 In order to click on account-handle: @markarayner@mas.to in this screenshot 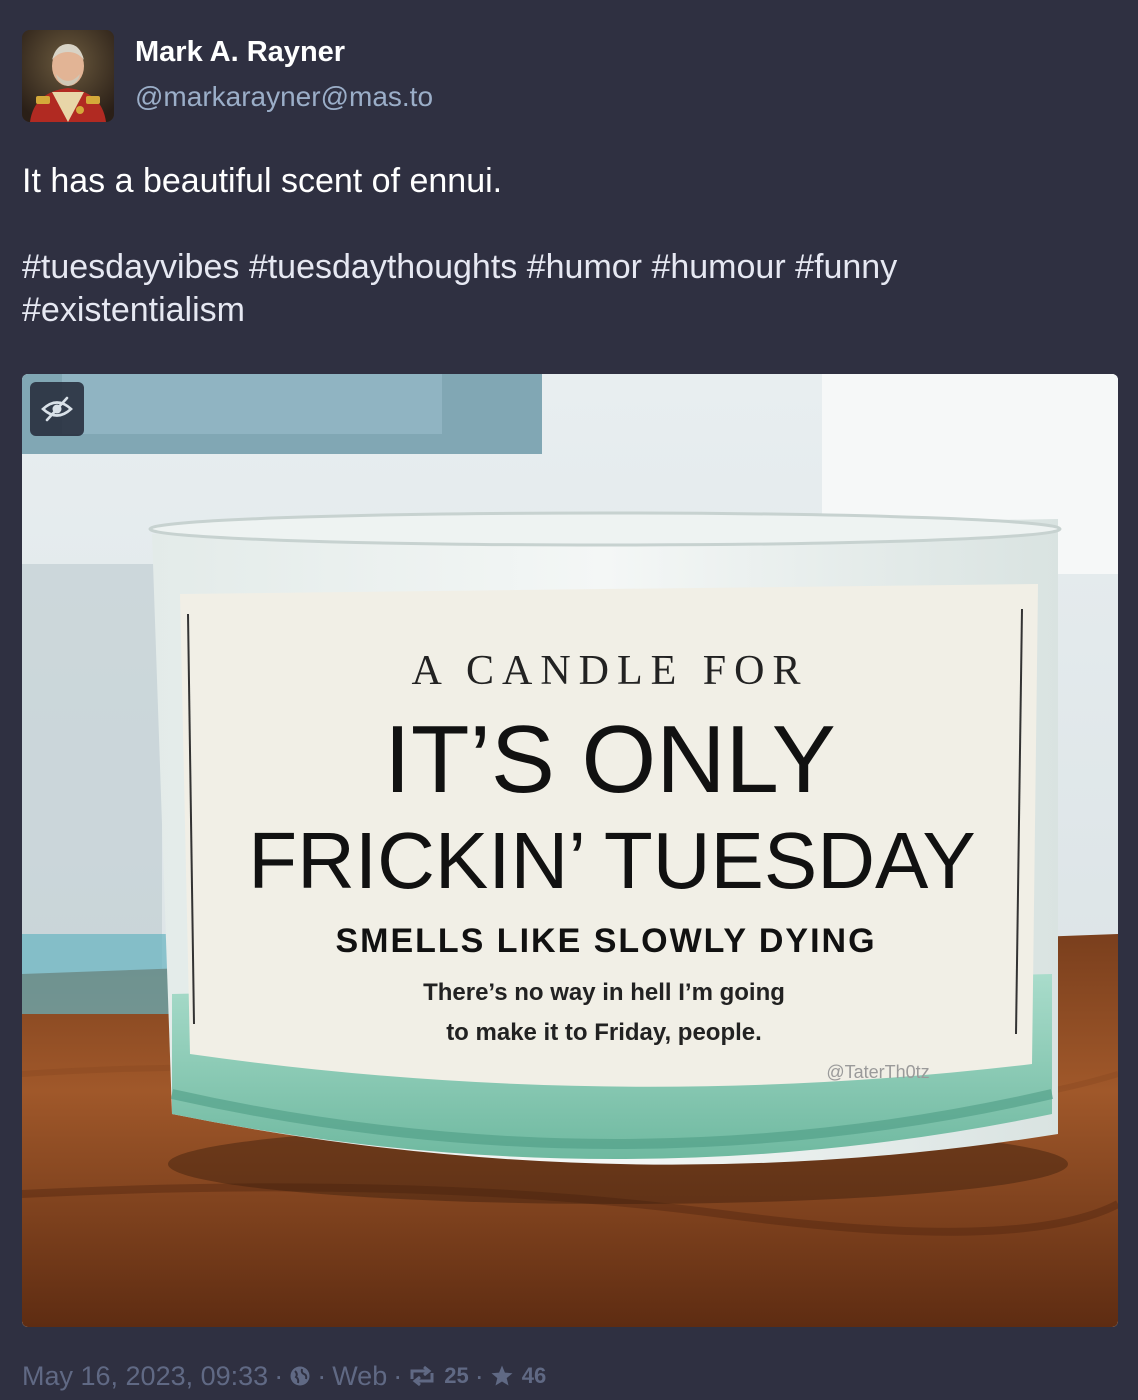, I will do `click(284, 97)`.